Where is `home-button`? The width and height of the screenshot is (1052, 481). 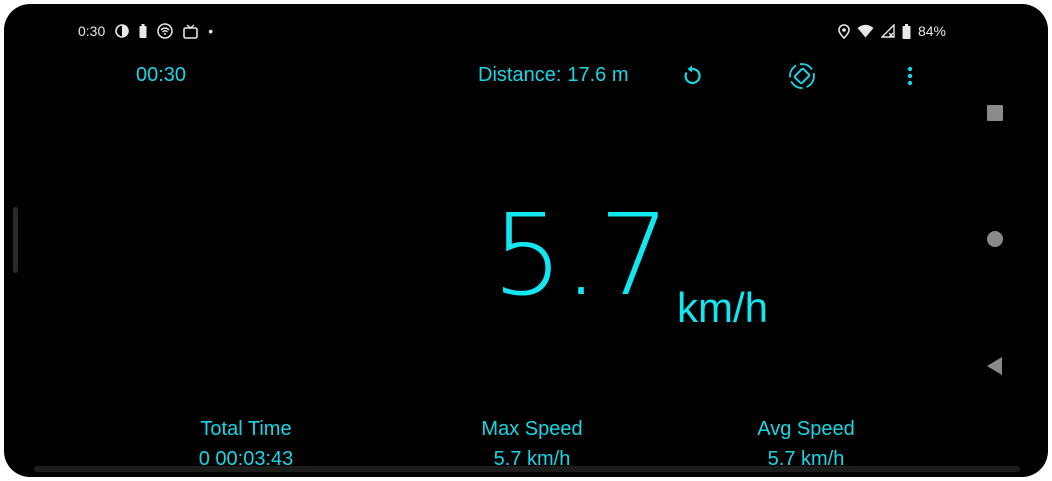 home-button is located at coordinates (995, 239).